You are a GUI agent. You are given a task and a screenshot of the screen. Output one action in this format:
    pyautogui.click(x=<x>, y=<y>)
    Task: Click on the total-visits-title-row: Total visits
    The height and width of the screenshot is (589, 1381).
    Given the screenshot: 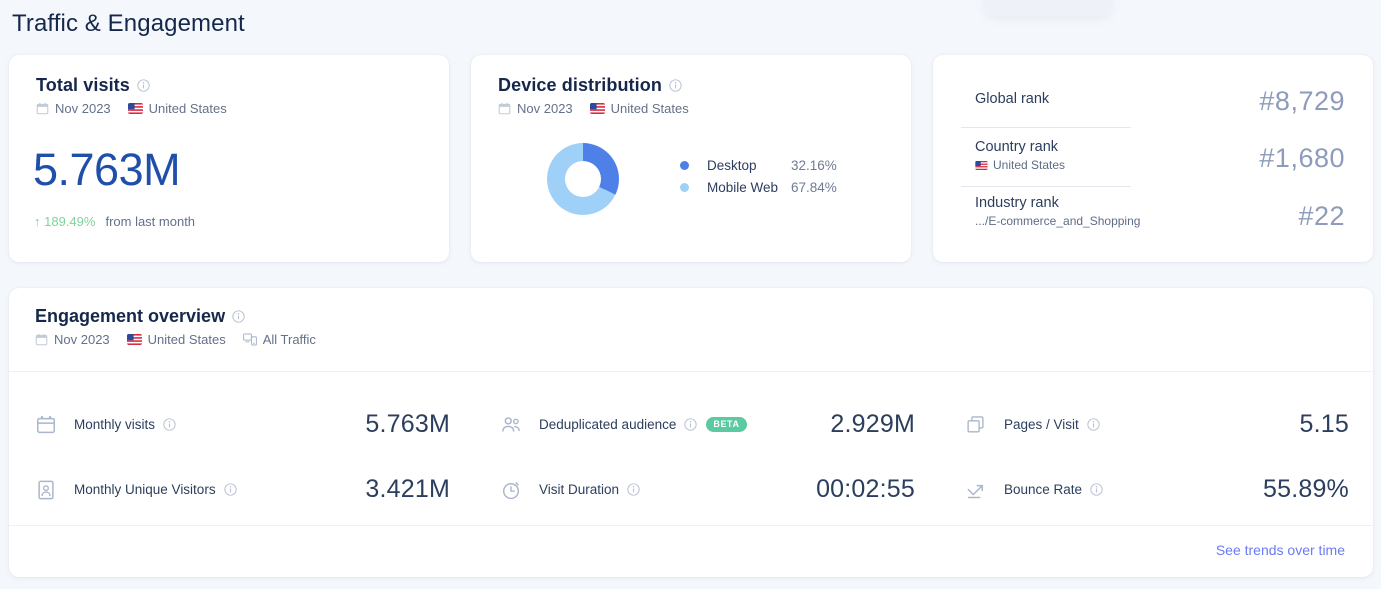 What is the action you would take?
    pyautogui.click(x=242, y=85)
    